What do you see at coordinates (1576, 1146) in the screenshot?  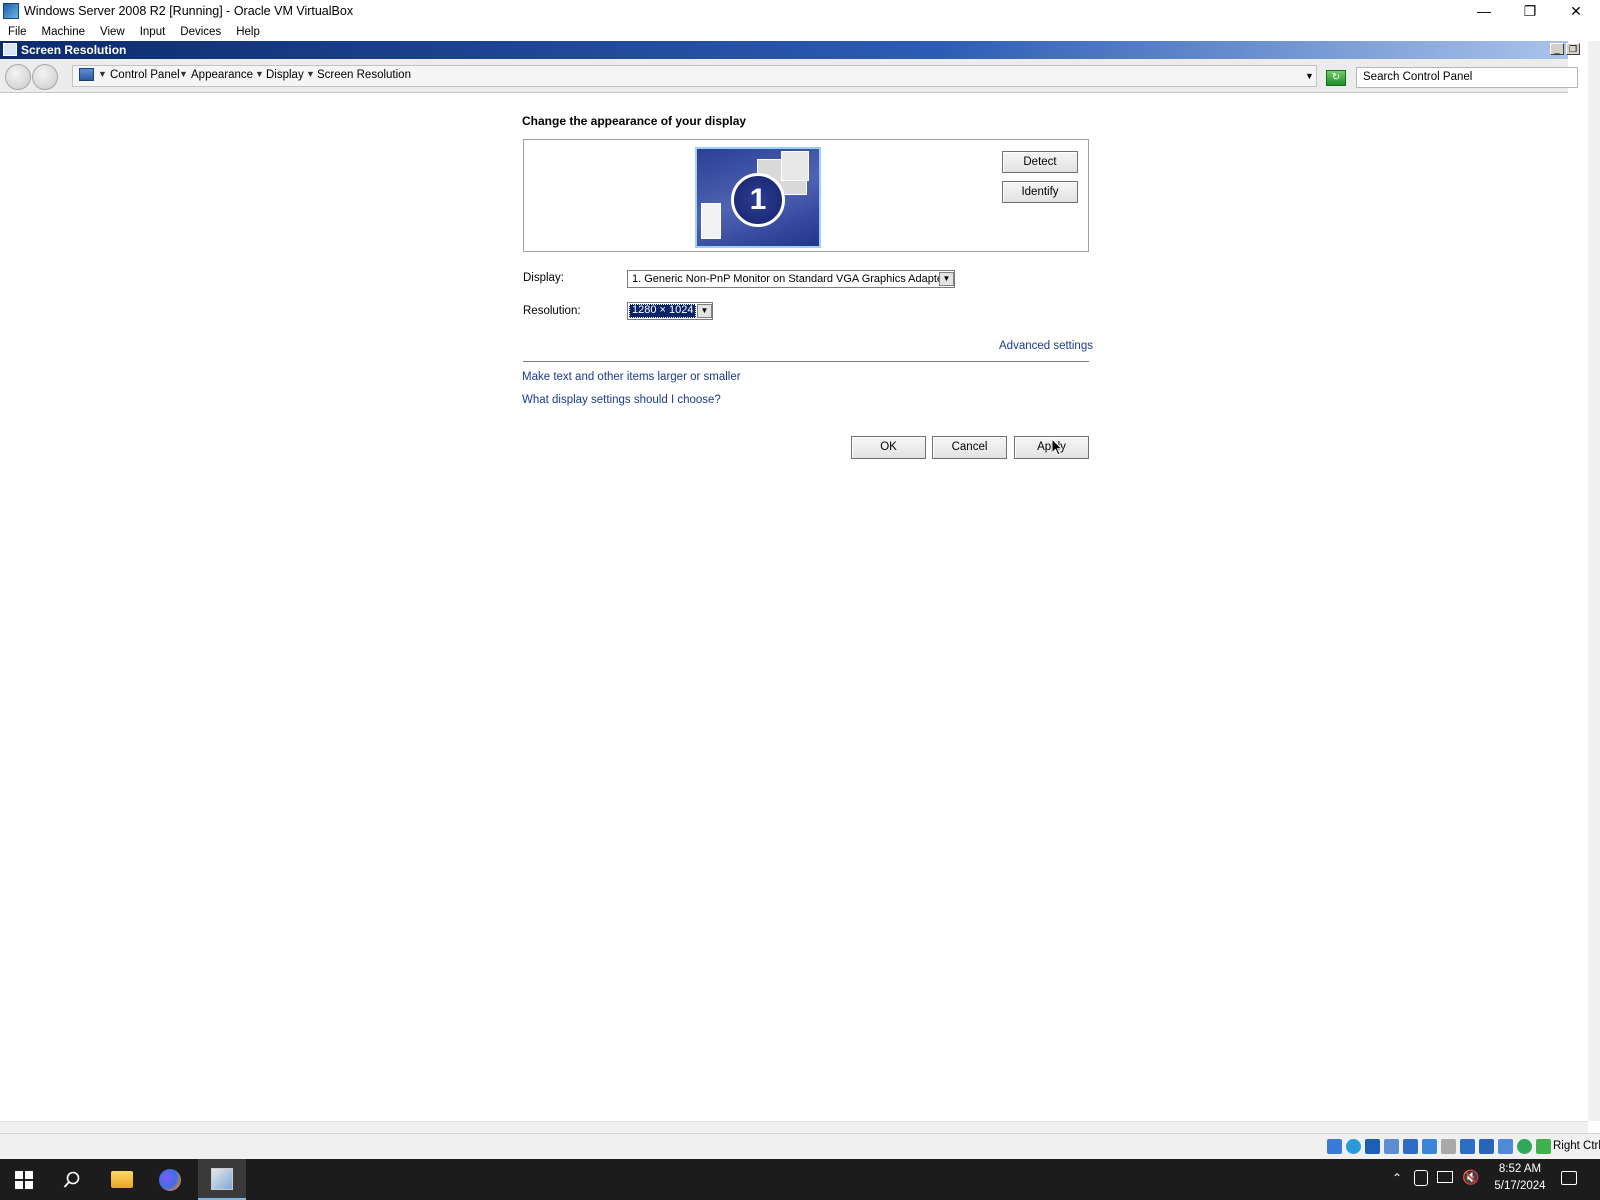 I see `host-key-label: Right Ctrl` at bounding box center [1576, 1146].